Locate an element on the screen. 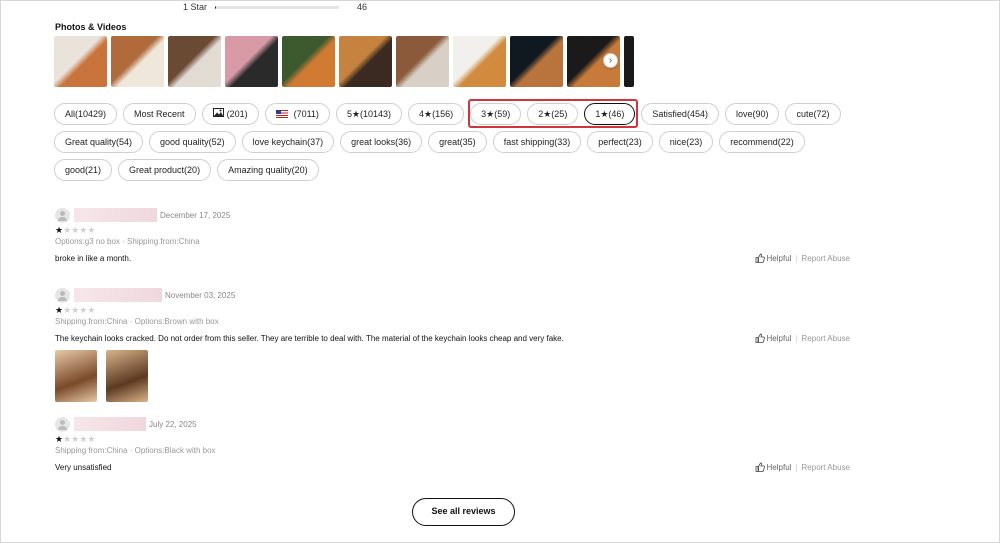 The height and width of the screenshot is (543, 1000). filter-chip-label: good(21) is located at coordinates (83, 170).